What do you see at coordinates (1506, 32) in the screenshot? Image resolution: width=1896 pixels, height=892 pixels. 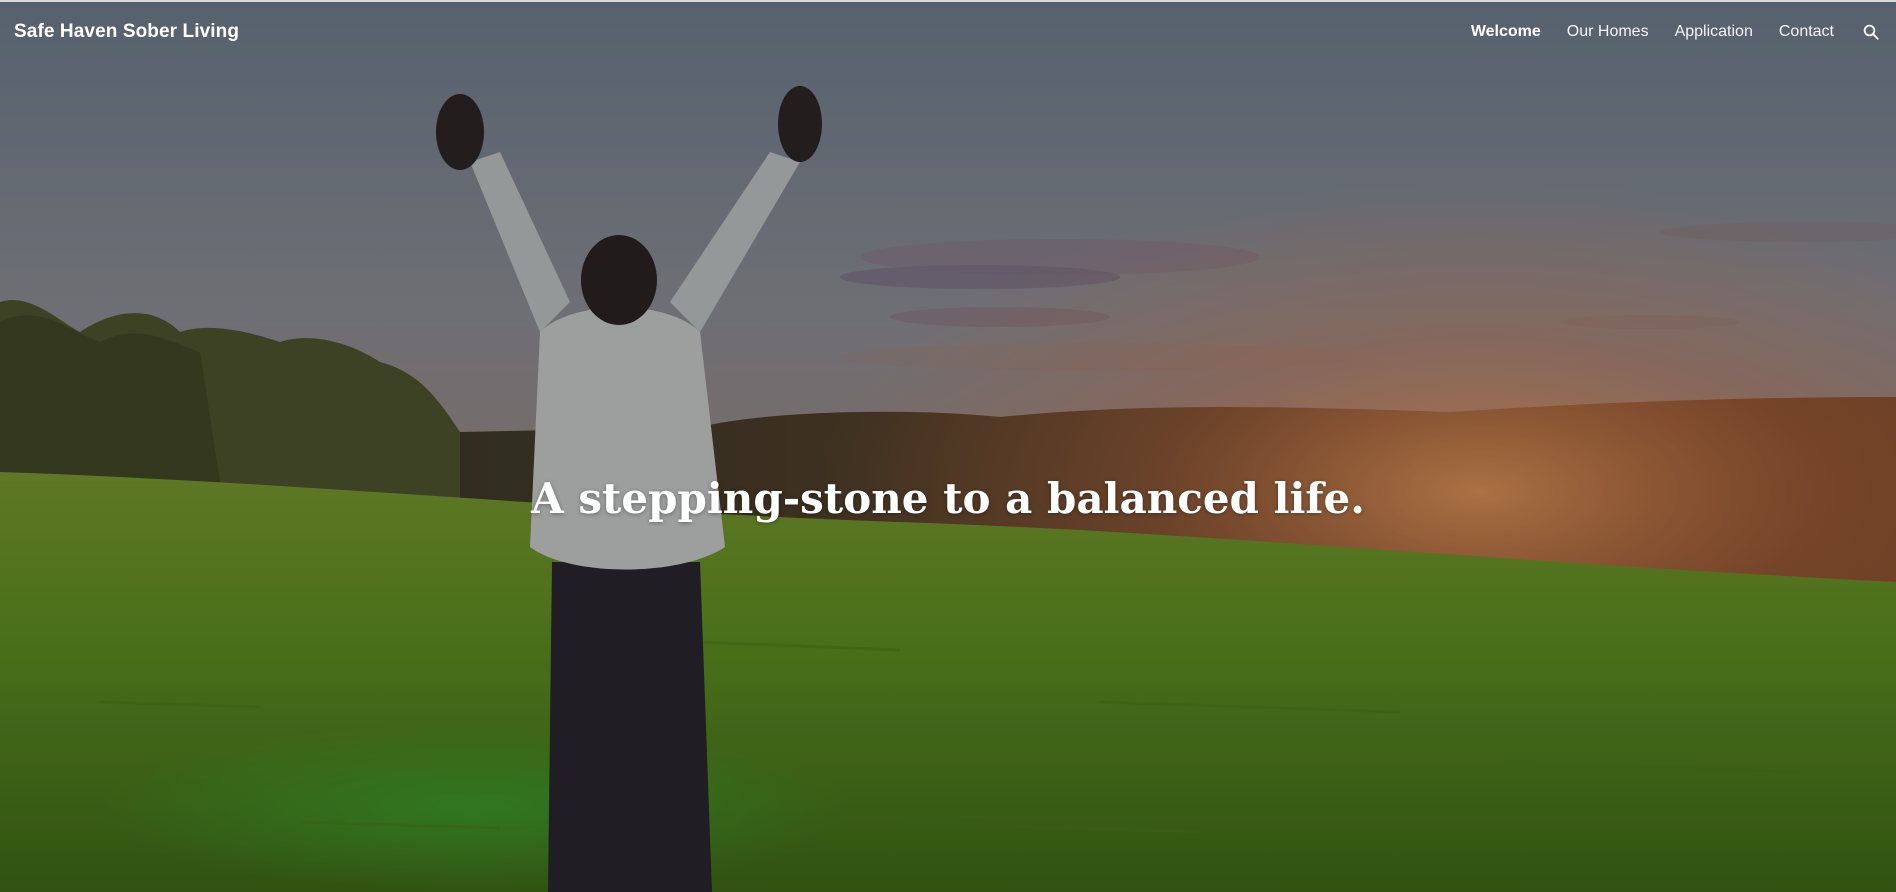 I see `nav-item-welcome: Welcome` at bounding box center [1506, 32].